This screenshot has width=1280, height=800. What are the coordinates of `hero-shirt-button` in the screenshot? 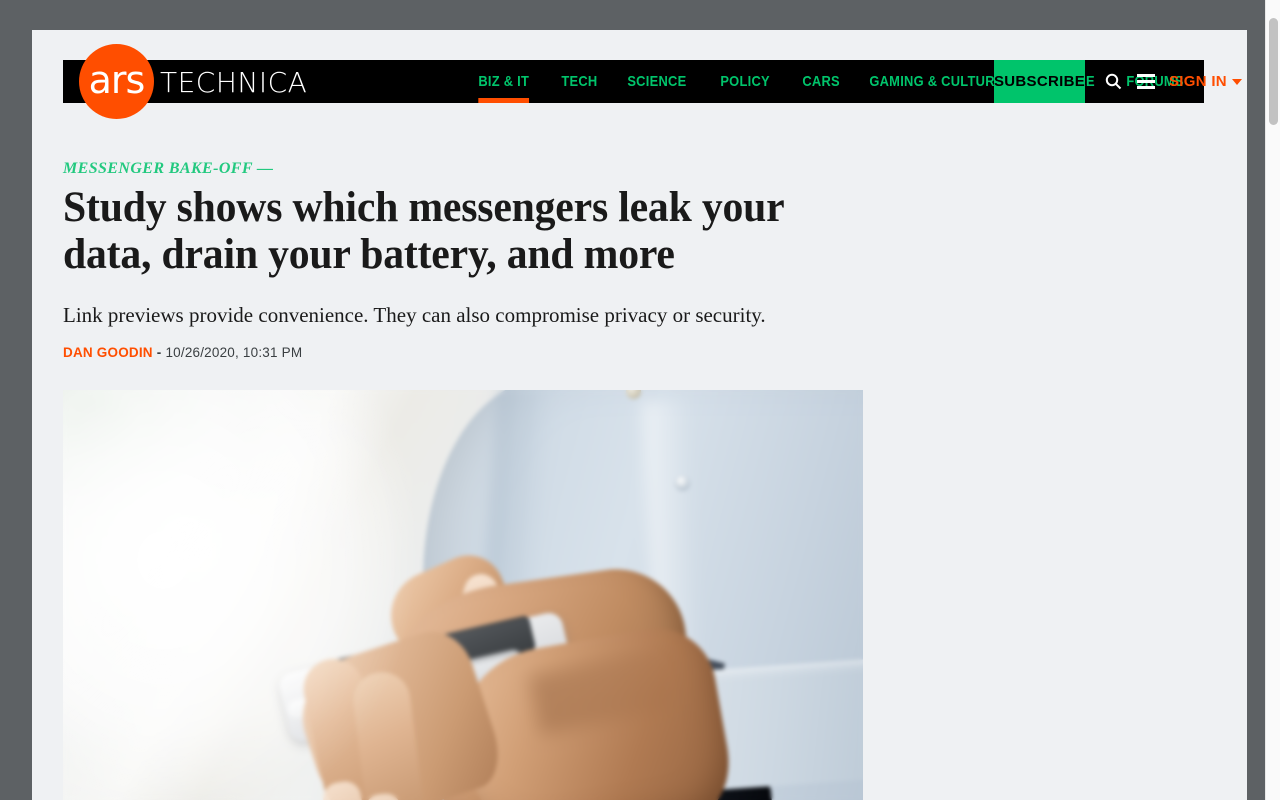 It's located at (682, 482).